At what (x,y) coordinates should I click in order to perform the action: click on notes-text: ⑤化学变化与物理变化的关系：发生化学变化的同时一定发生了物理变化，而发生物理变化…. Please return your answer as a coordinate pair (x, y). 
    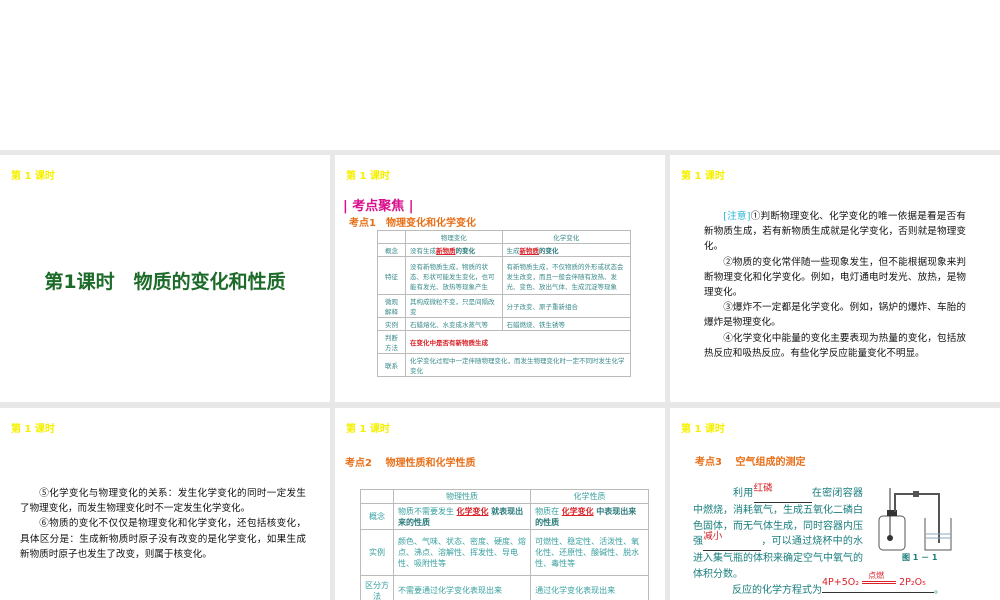
    Looking at the image, I should click on (163, 524).